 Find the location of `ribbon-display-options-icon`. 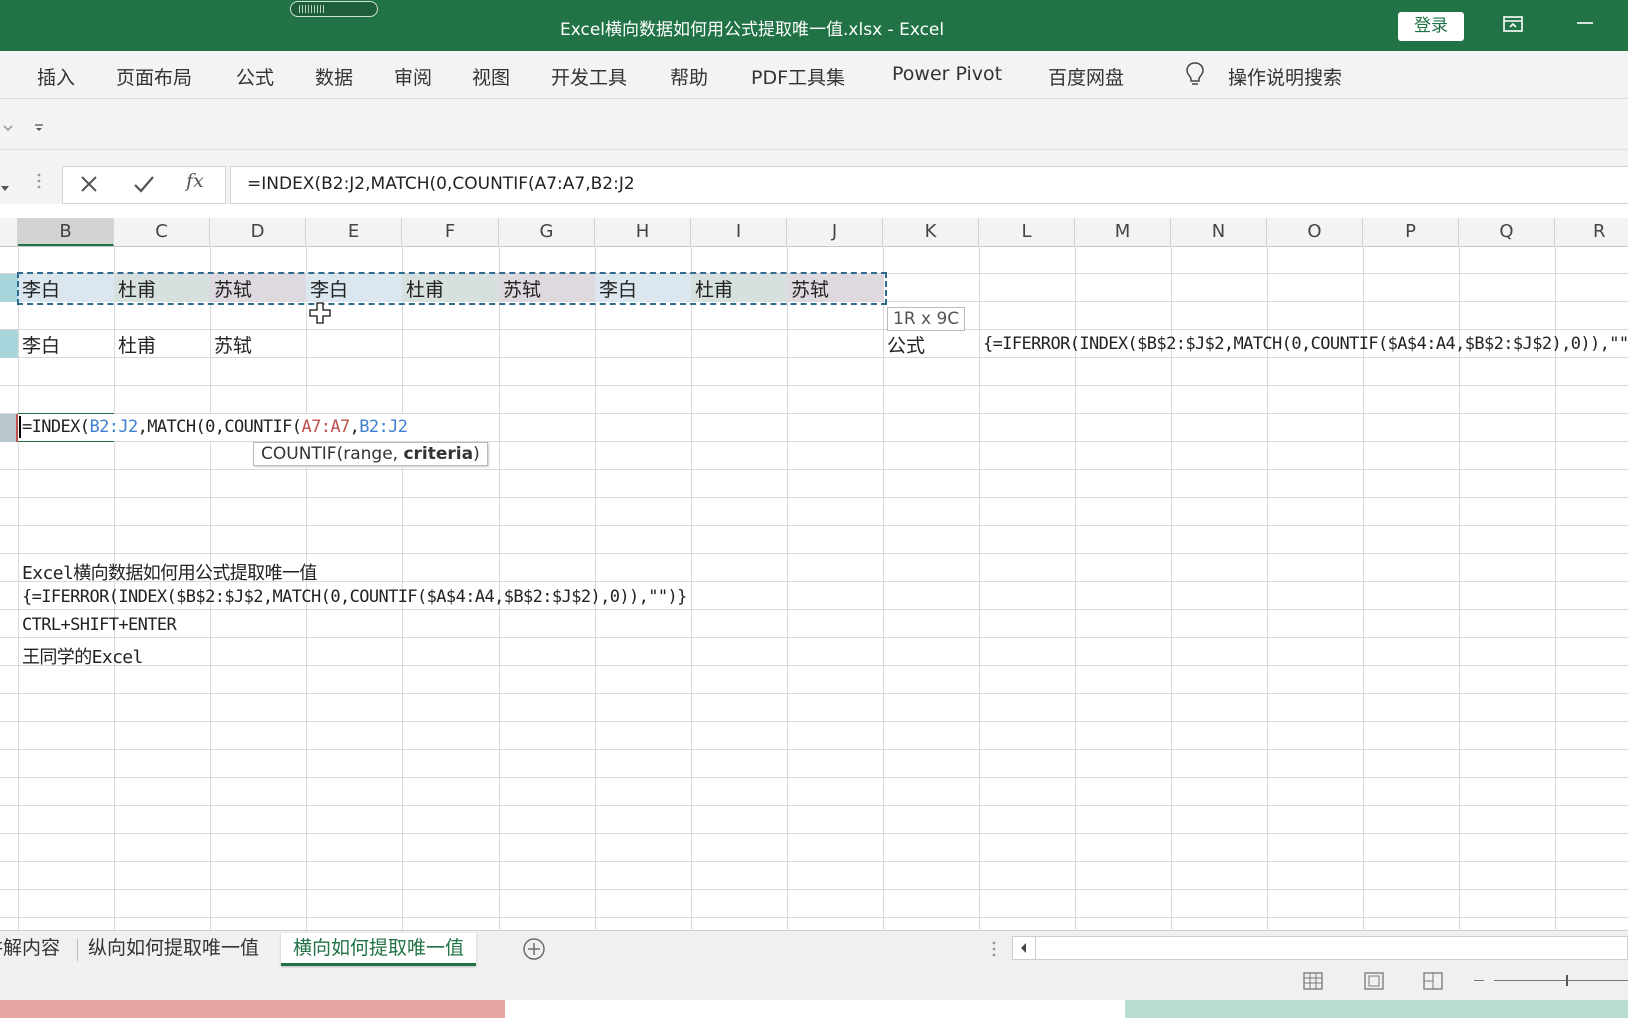

ribbon-display-options-icon is located at coordinates (1513, 27).